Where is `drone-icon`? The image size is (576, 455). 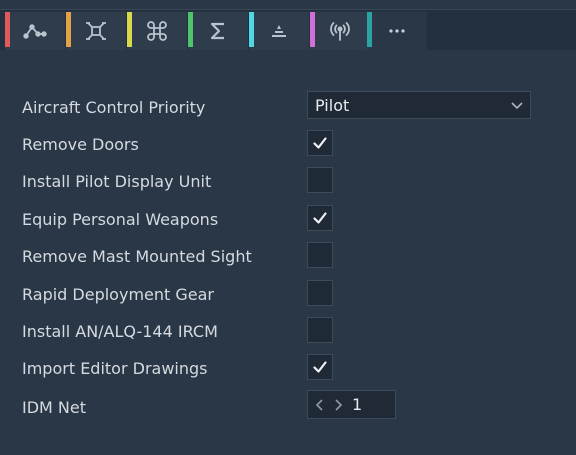 drone-icon is located at coordinates (96, 31).